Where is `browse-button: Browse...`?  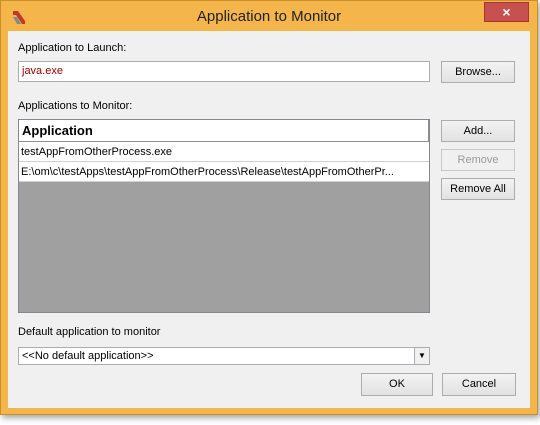
browse-button: Browse... is located at coordinates (478, 72).